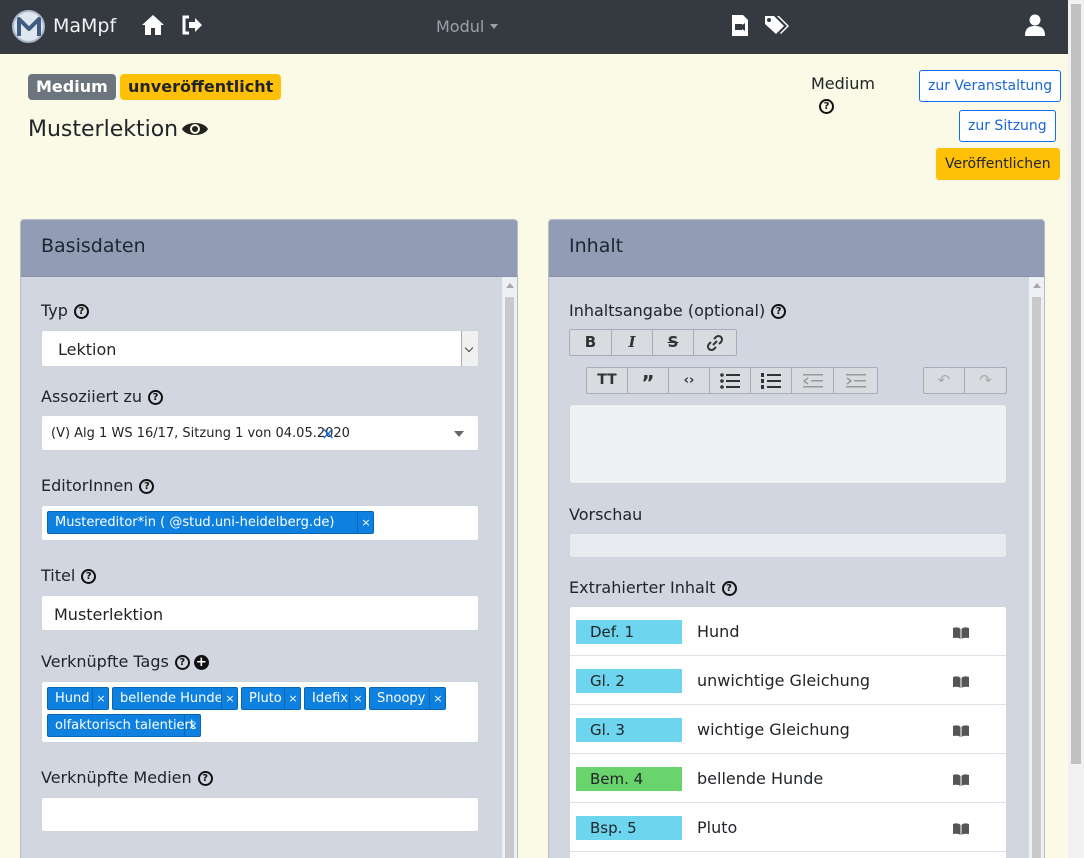 This screenshot has width=1084, height=858. Describe the element at coordinates (607, 380) in the screenshot. I see `heading-icon: TT` at that location.